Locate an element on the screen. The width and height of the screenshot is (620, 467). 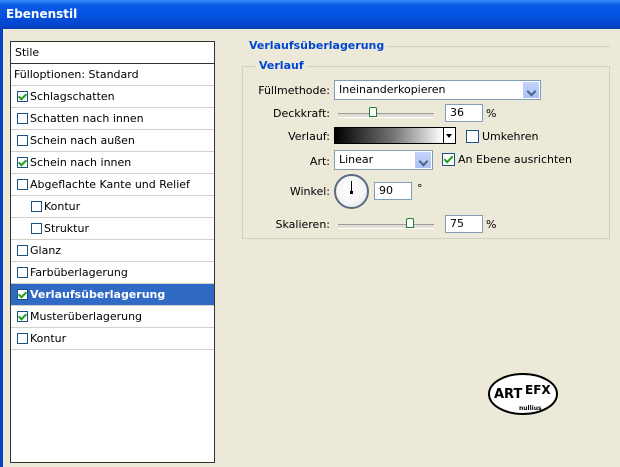
style-item: Verlaufsüberlagerung is located at coordinates (112, 295).